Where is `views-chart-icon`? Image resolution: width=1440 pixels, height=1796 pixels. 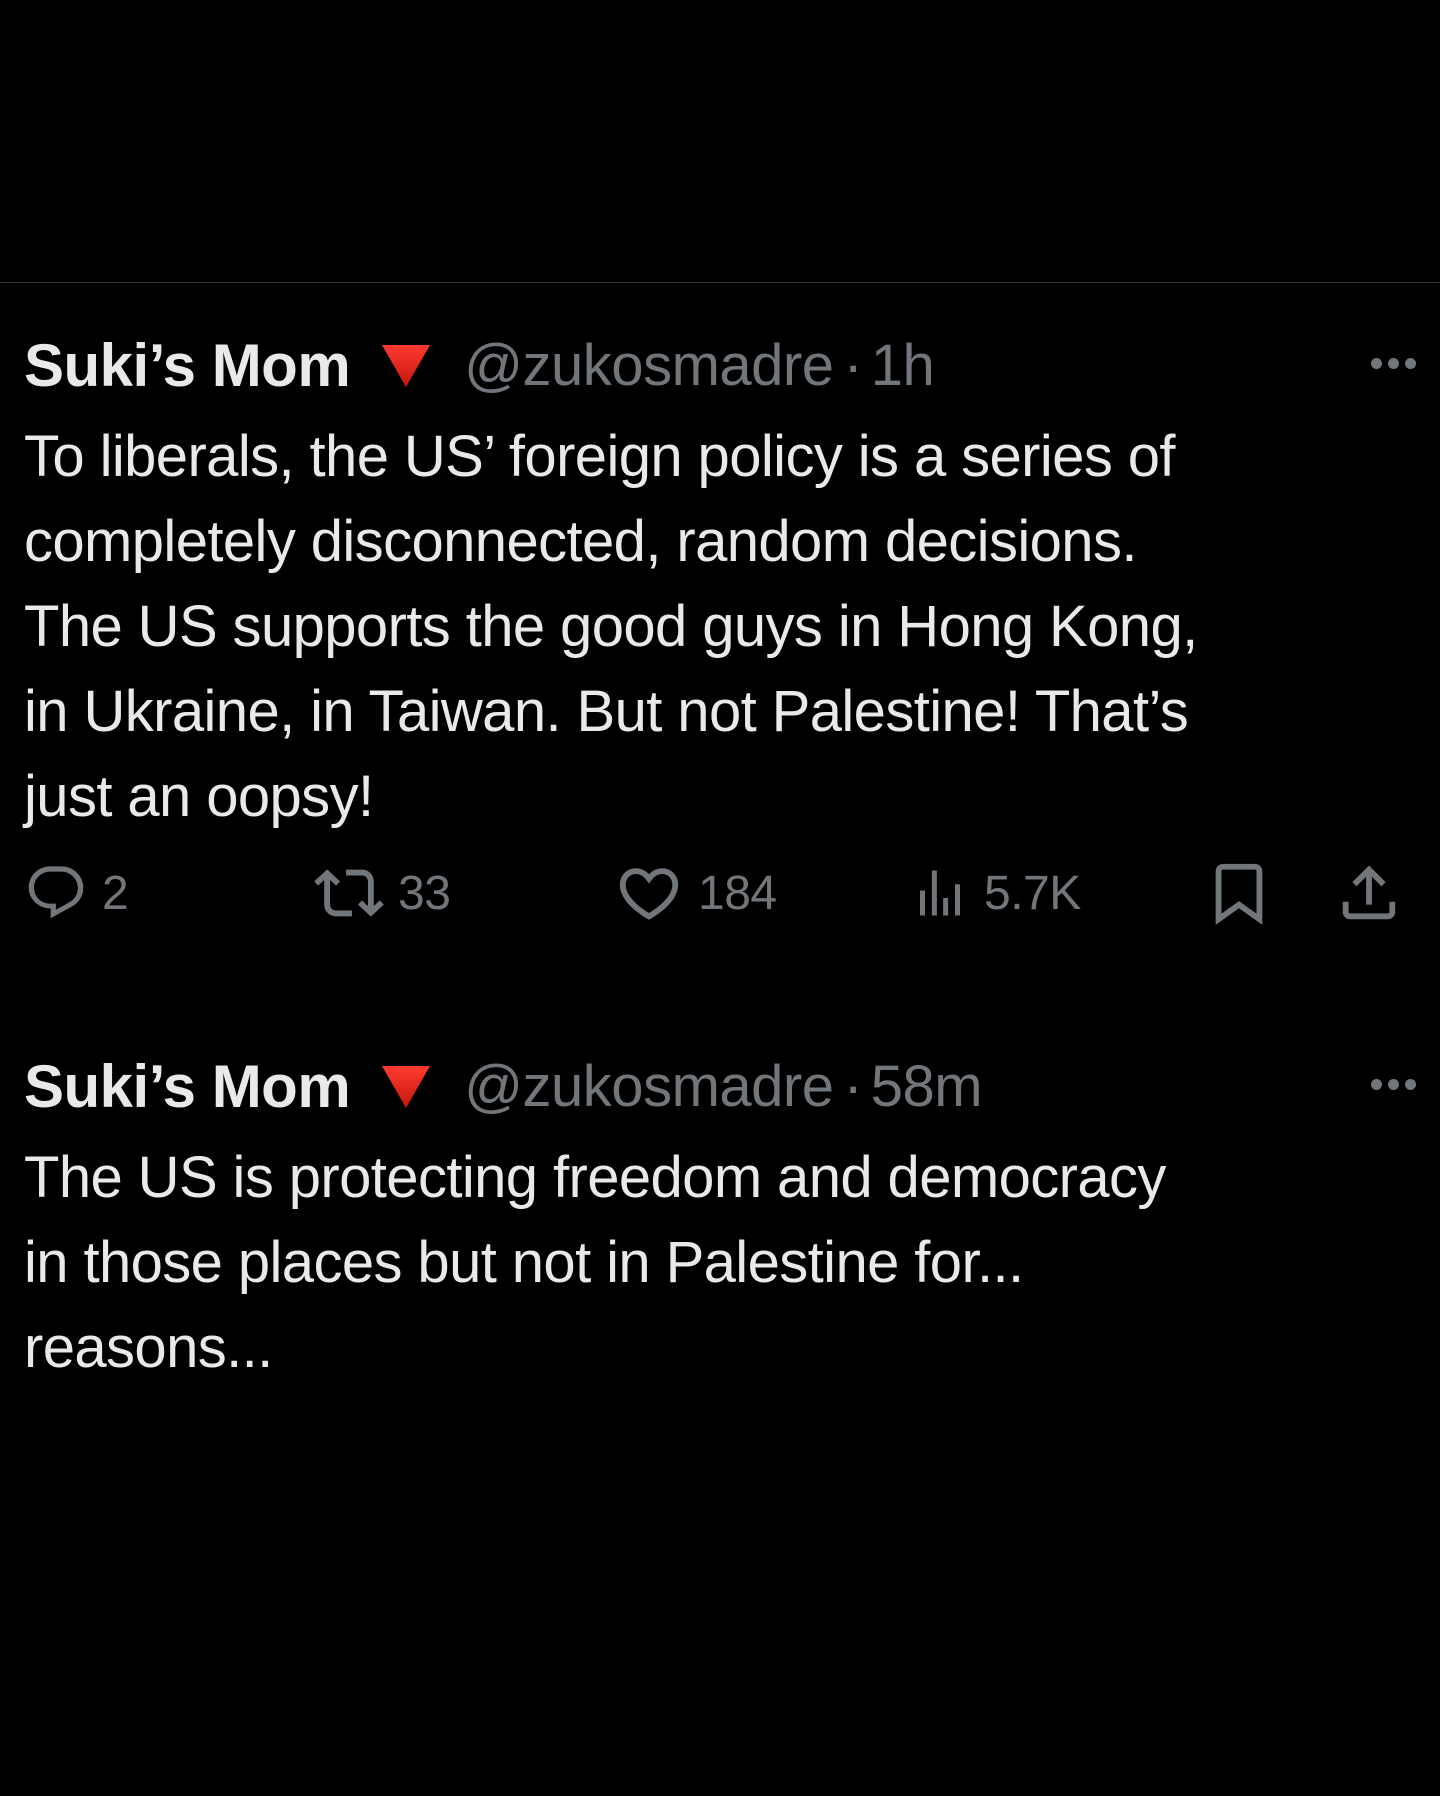
views-chart-icon is located at coordinates (940, 893).